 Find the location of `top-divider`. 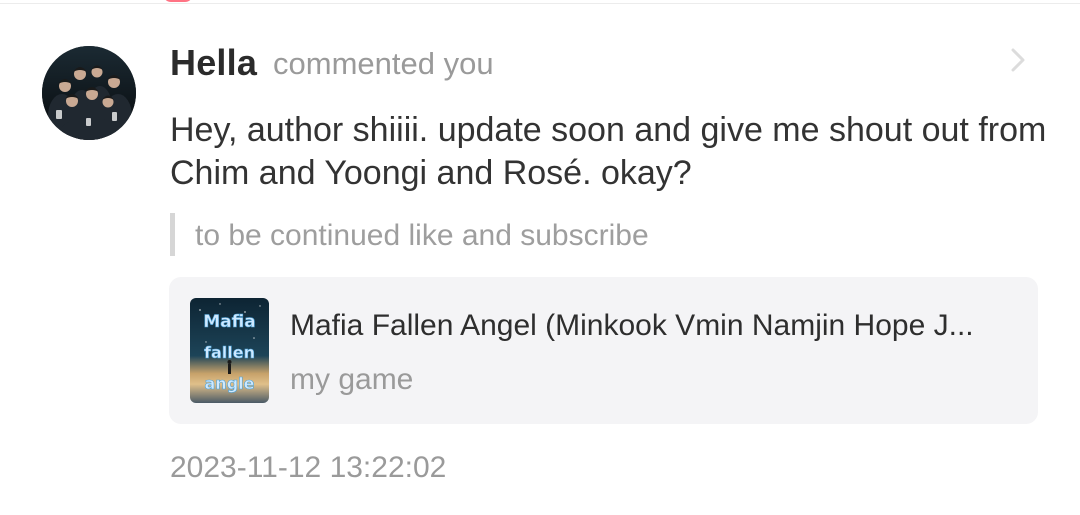

top-divider is located at coordinates (540, 3).